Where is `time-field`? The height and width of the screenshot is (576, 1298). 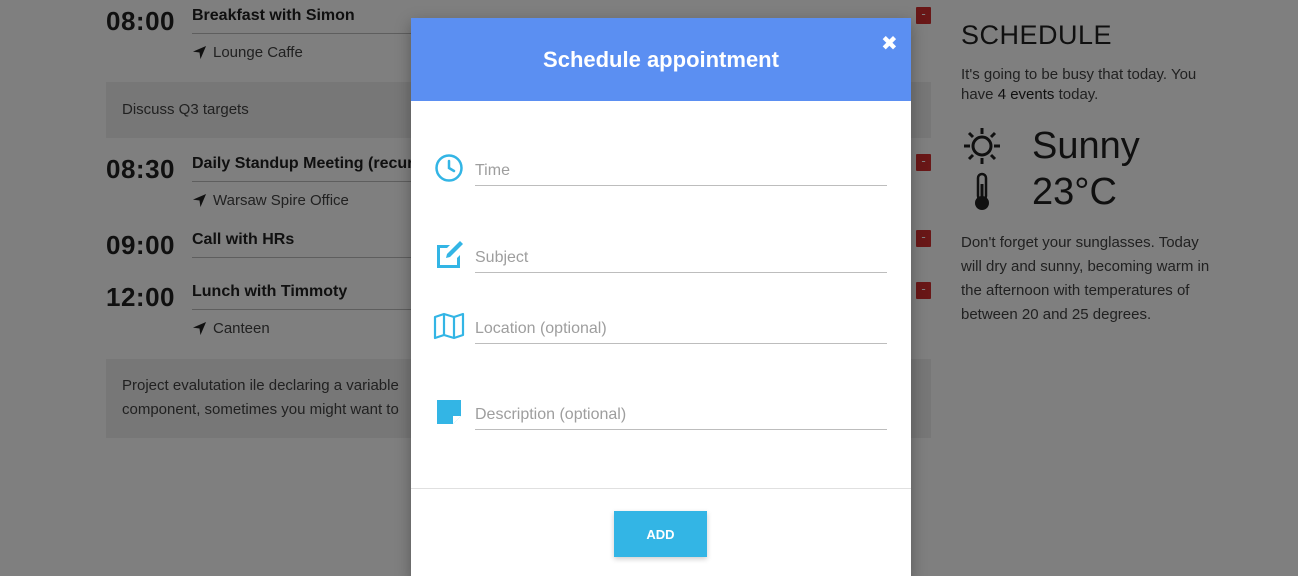 time-field is located at coordinates (660, 174).